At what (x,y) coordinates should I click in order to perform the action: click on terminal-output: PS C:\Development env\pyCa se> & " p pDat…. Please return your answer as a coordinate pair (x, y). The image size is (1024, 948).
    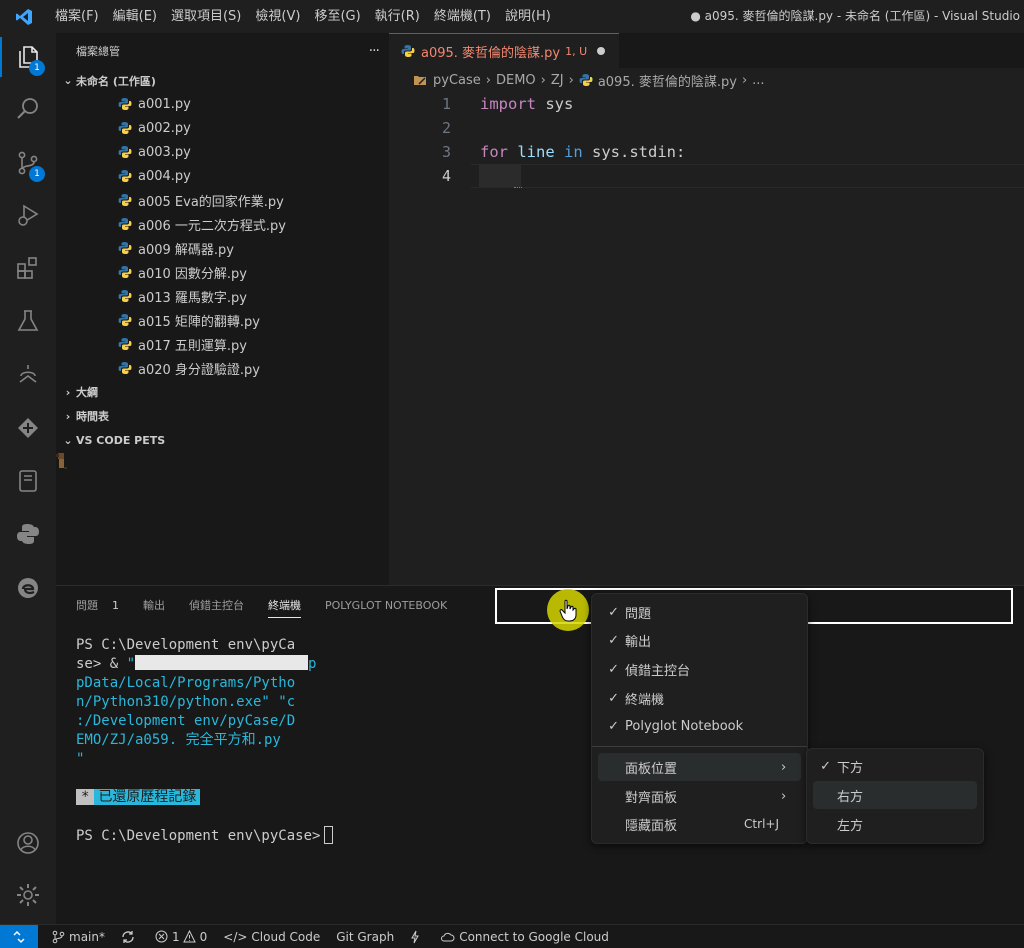
    Looking at the image, I should click on (206, 740).